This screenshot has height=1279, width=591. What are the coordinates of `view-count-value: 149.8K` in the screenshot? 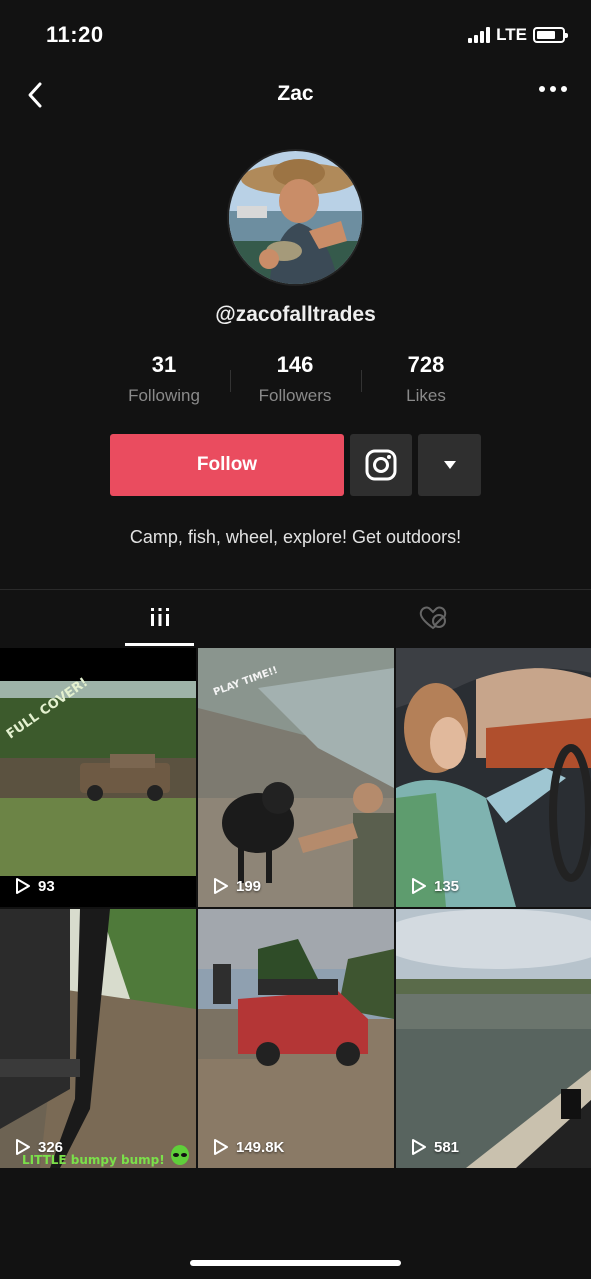 It's located at (260, 1147).